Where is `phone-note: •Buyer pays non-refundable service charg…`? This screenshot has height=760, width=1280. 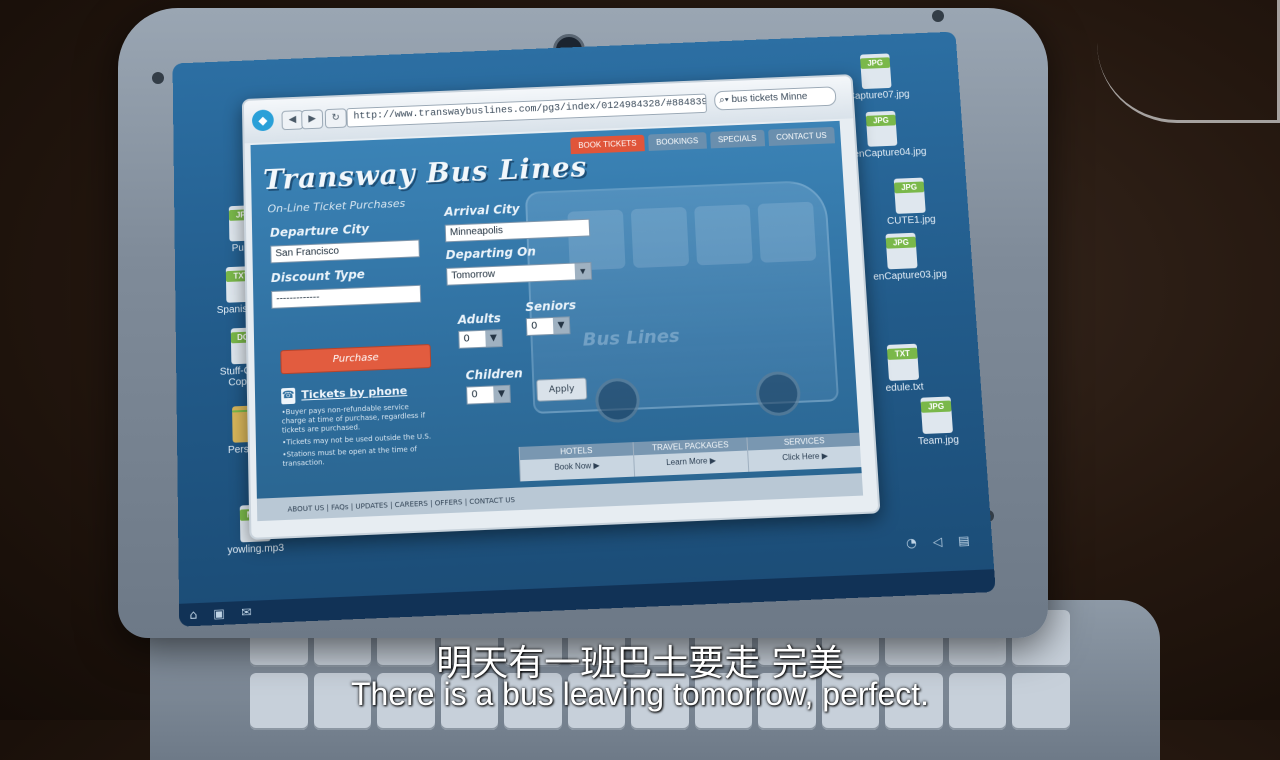 phone-note: •Buyer pays non-refundable service charg… is located at coordinates (353, 419).